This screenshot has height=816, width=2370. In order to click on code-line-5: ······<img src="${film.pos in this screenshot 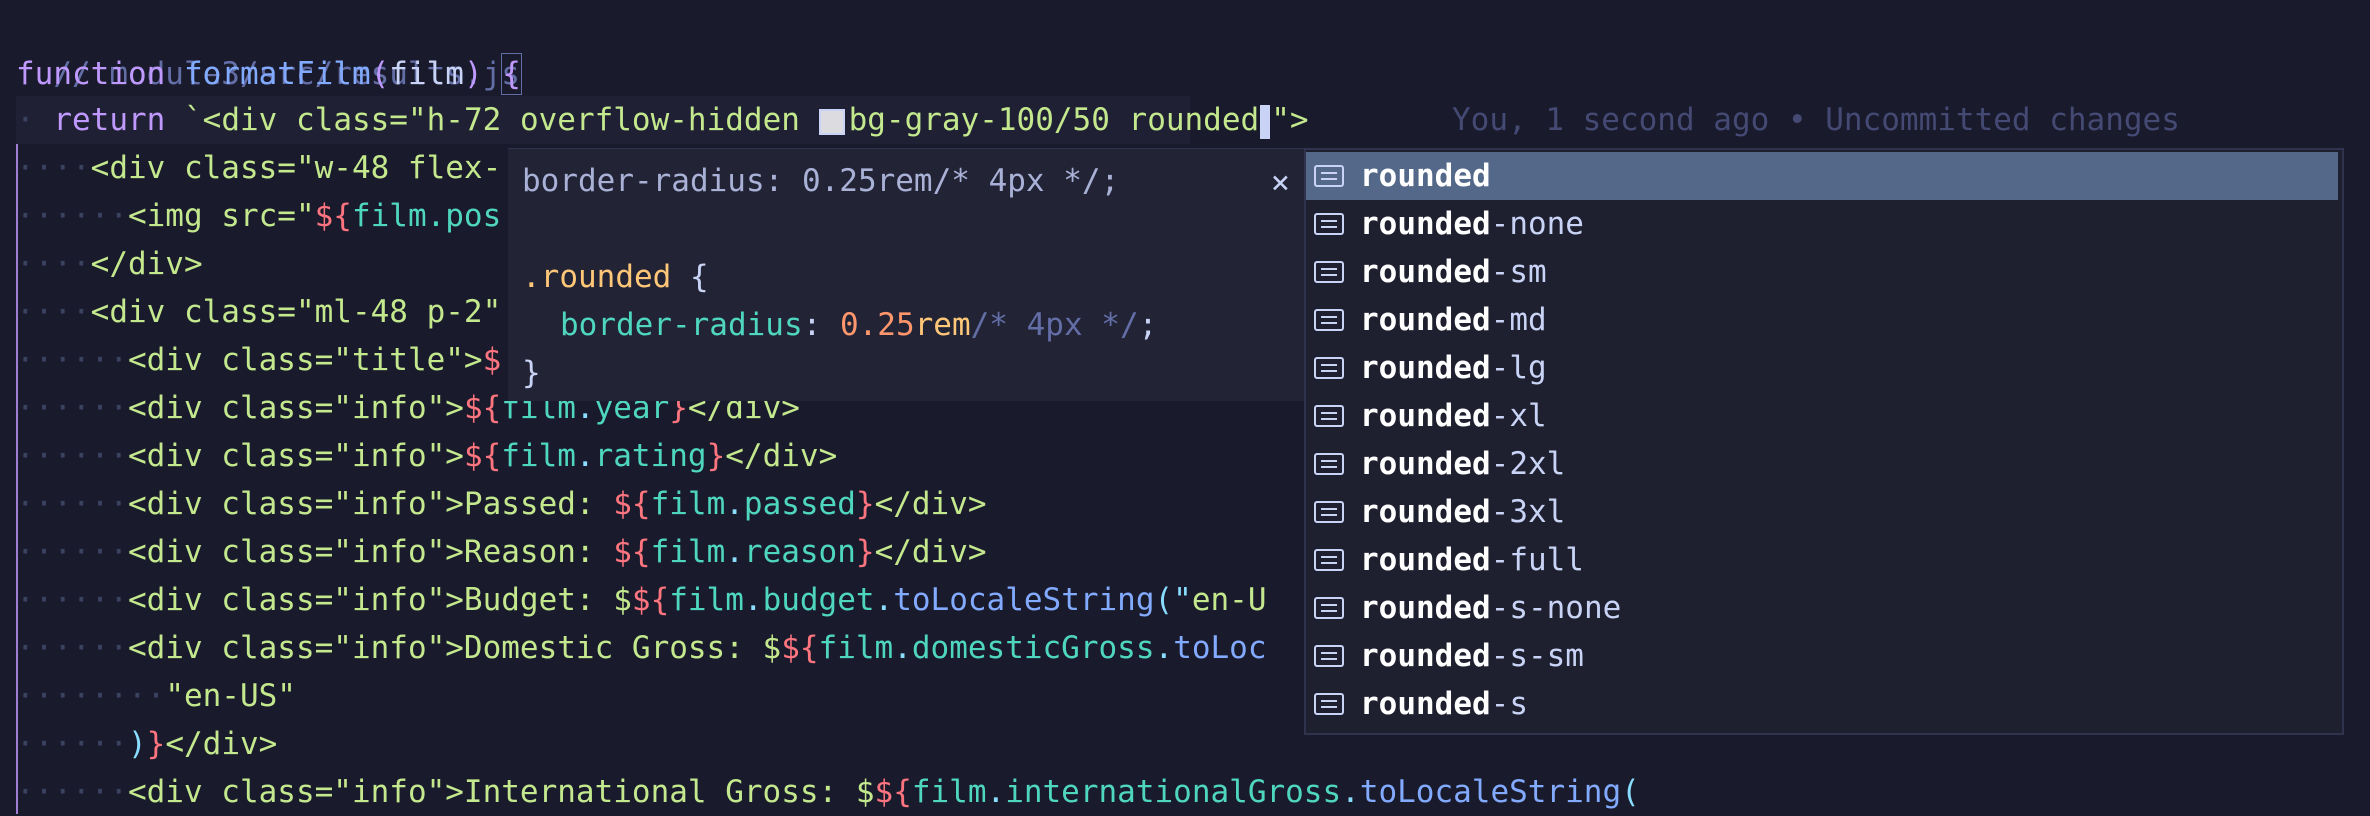, I will do `click(258, 216)`.